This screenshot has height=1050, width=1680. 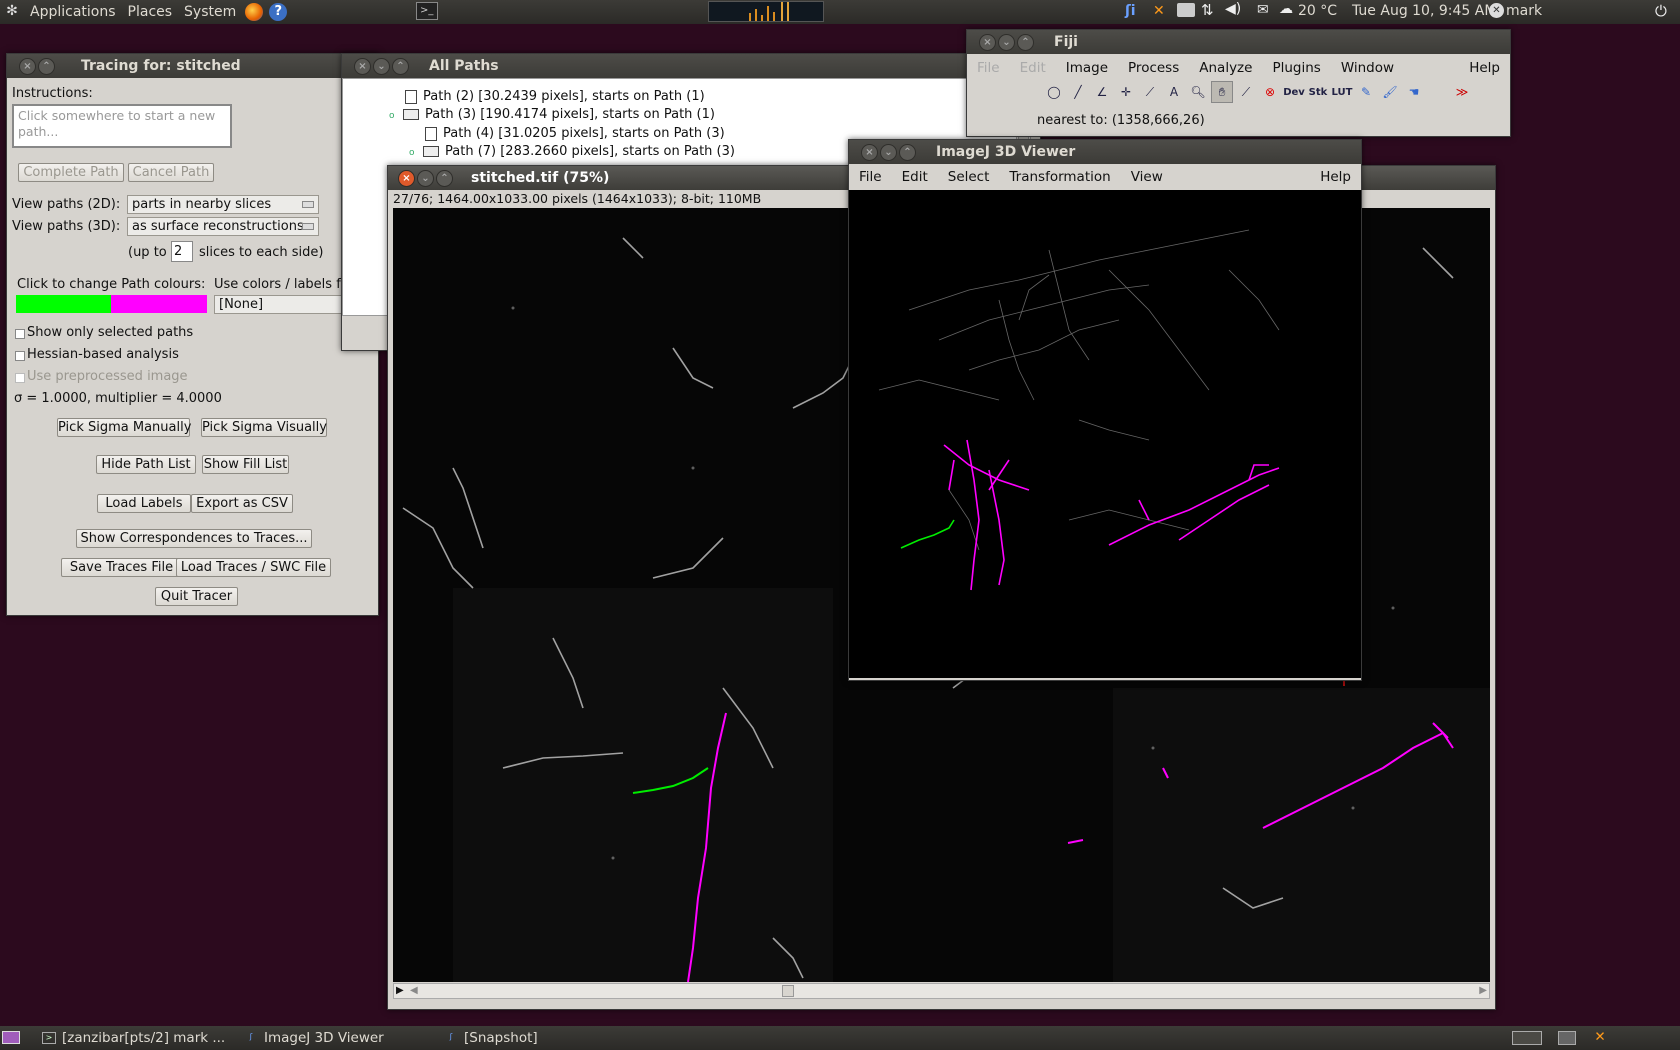 I want to click on power-icon: ⏻, so click(x=1664, y=11).